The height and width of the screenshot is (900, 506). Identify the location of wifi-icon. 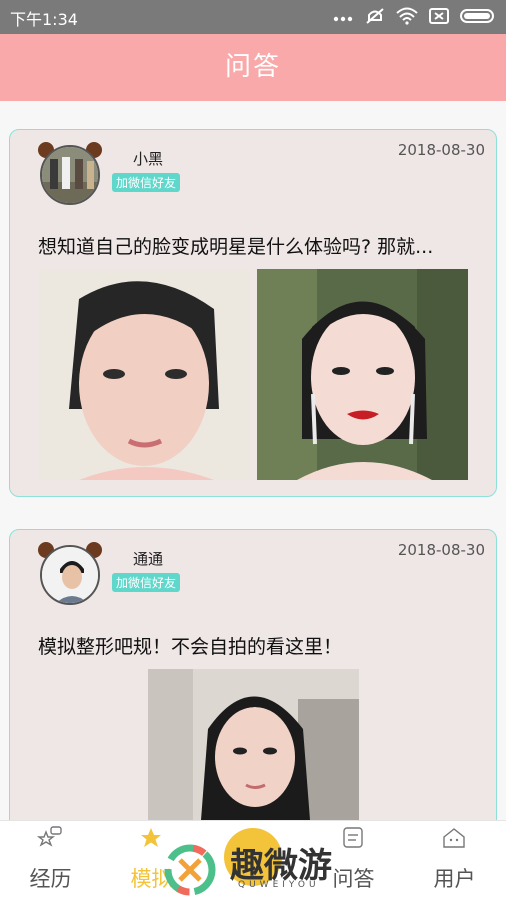
(407, 16).